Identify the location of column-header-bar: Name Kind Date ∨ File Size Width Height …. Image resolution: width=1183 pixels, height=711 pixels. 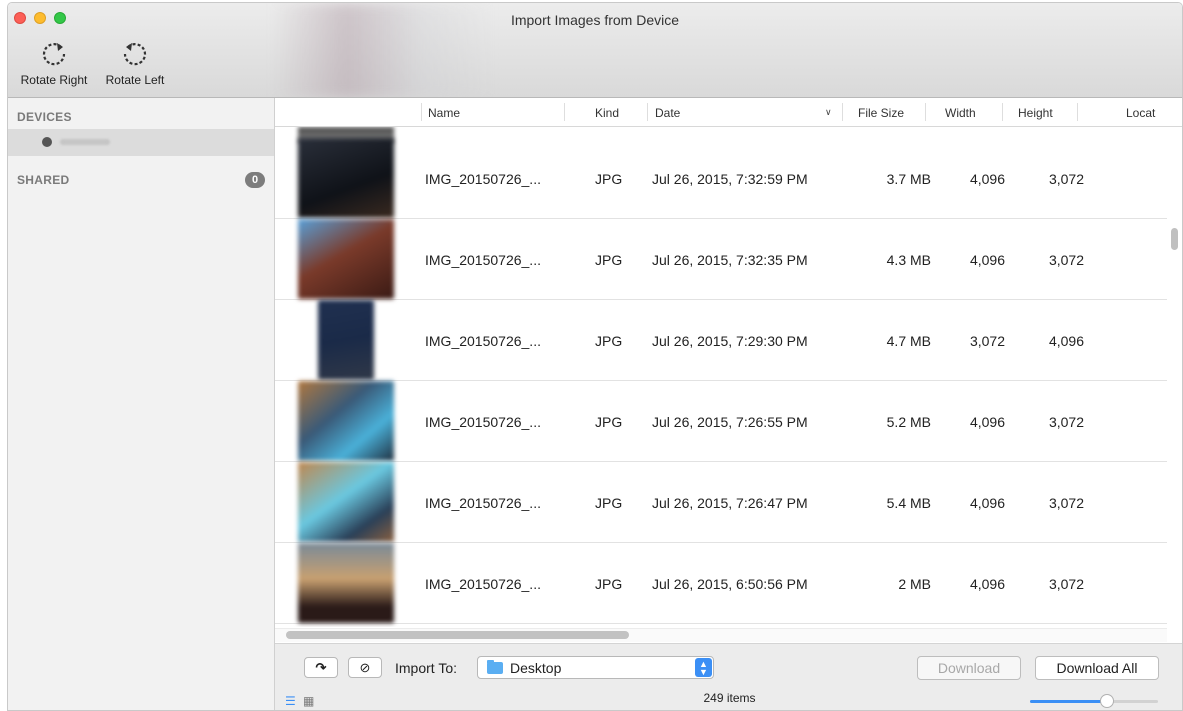
(728, 112).